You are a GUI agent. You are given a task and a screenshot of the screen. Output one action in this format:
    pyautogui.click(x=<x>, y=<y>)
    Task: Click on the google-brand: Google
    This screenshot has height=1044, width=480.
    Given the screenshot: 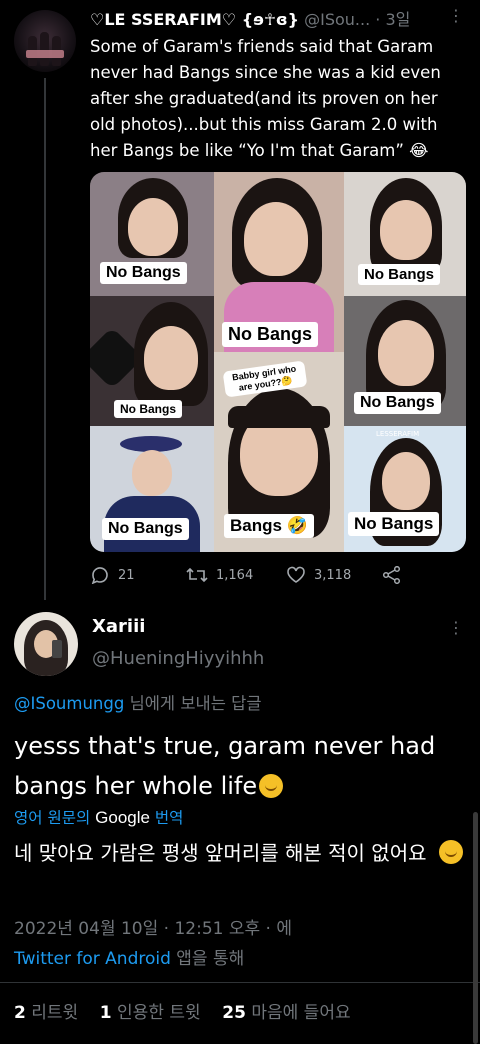 What is the action you would take?
    pyautogui.click(x=122, y=817)
    